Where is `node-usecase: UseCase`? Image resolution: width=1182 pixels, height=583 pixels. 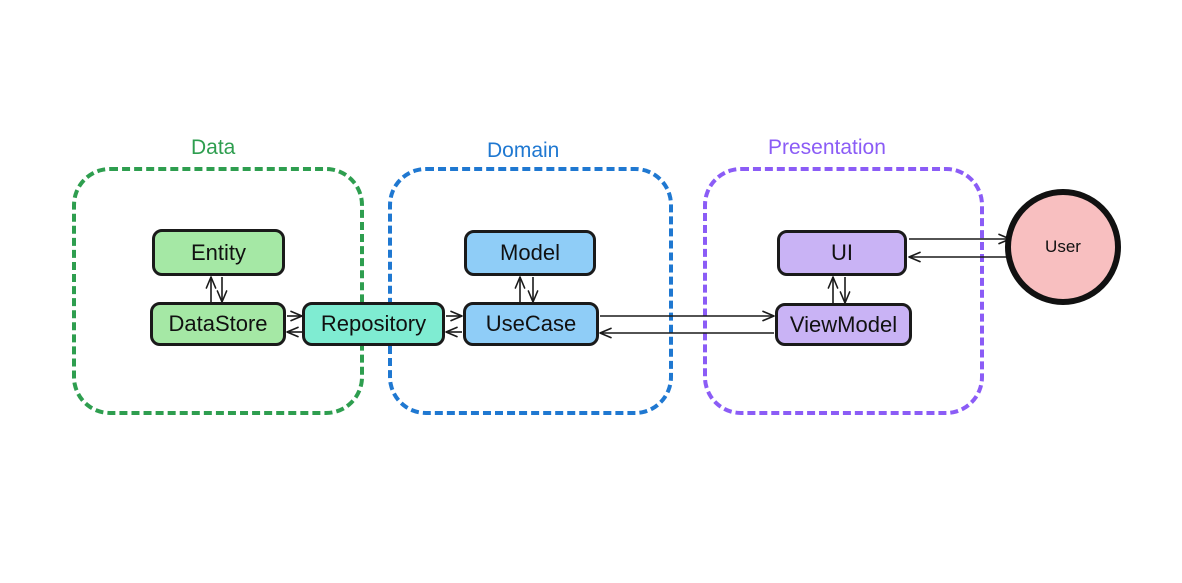
node-usecase: UseCase is located at coordinates (531, 324).